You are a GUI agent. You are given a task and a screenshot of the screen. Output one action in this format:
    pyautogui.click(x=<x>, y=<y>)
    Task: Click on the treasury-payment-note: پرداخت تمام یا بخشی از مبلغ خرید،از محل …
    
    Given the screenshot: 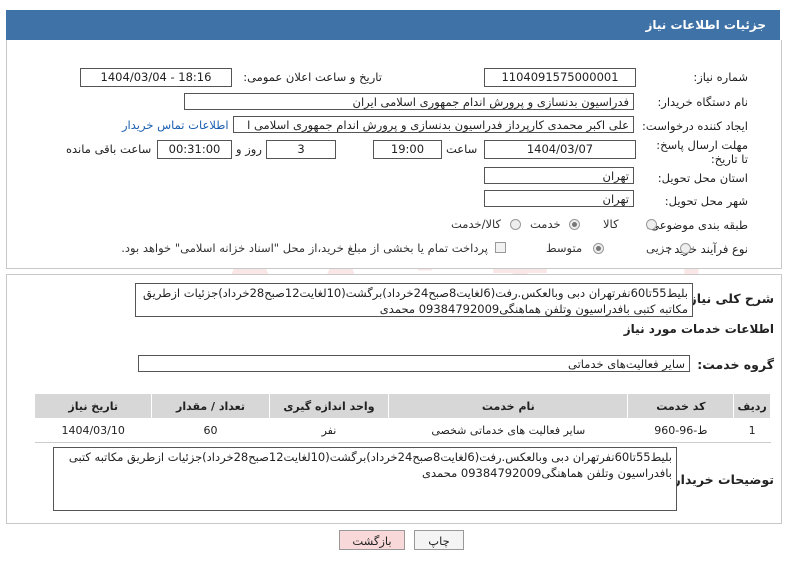 What is the action you would take?
    pyautogui.click(x=304, y=248)
    